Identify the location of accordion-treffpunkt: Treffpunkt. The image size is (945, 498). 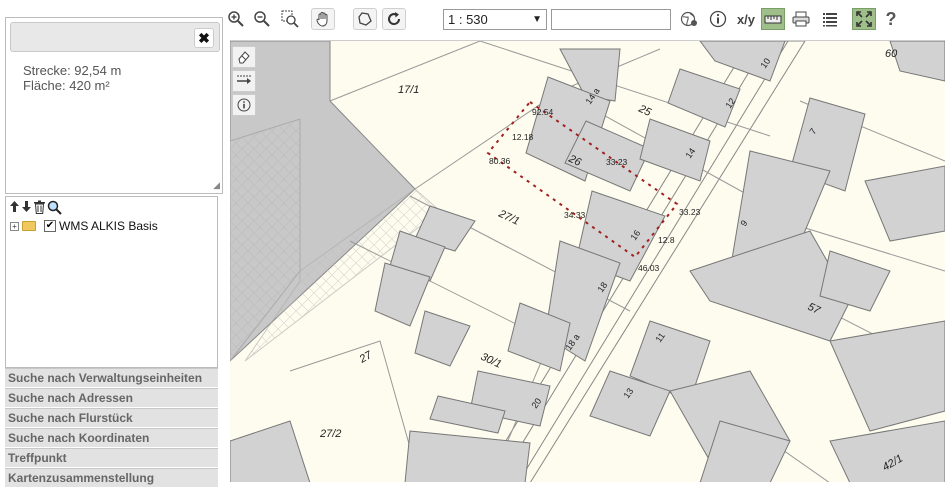
(111, 458).